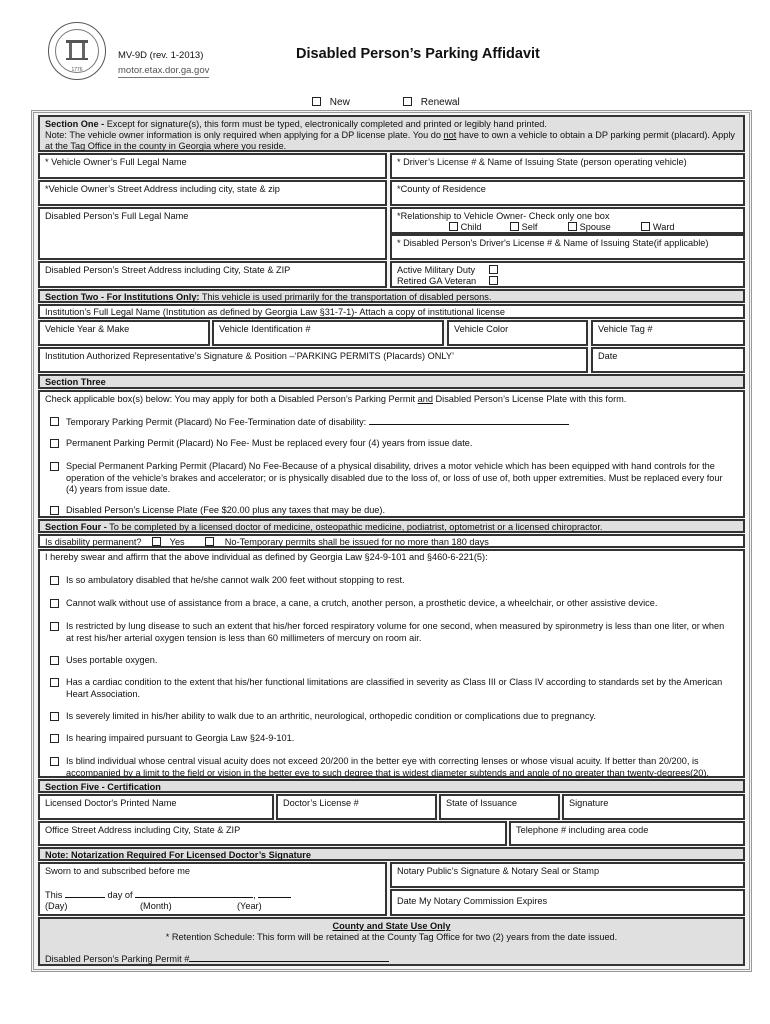 Image resolution: width=770 pixels, height=1024 pixels. What do you see at coordinates (339, 102) in the screenshot?
I see `new-label: New` at bounding box center [339, 102].